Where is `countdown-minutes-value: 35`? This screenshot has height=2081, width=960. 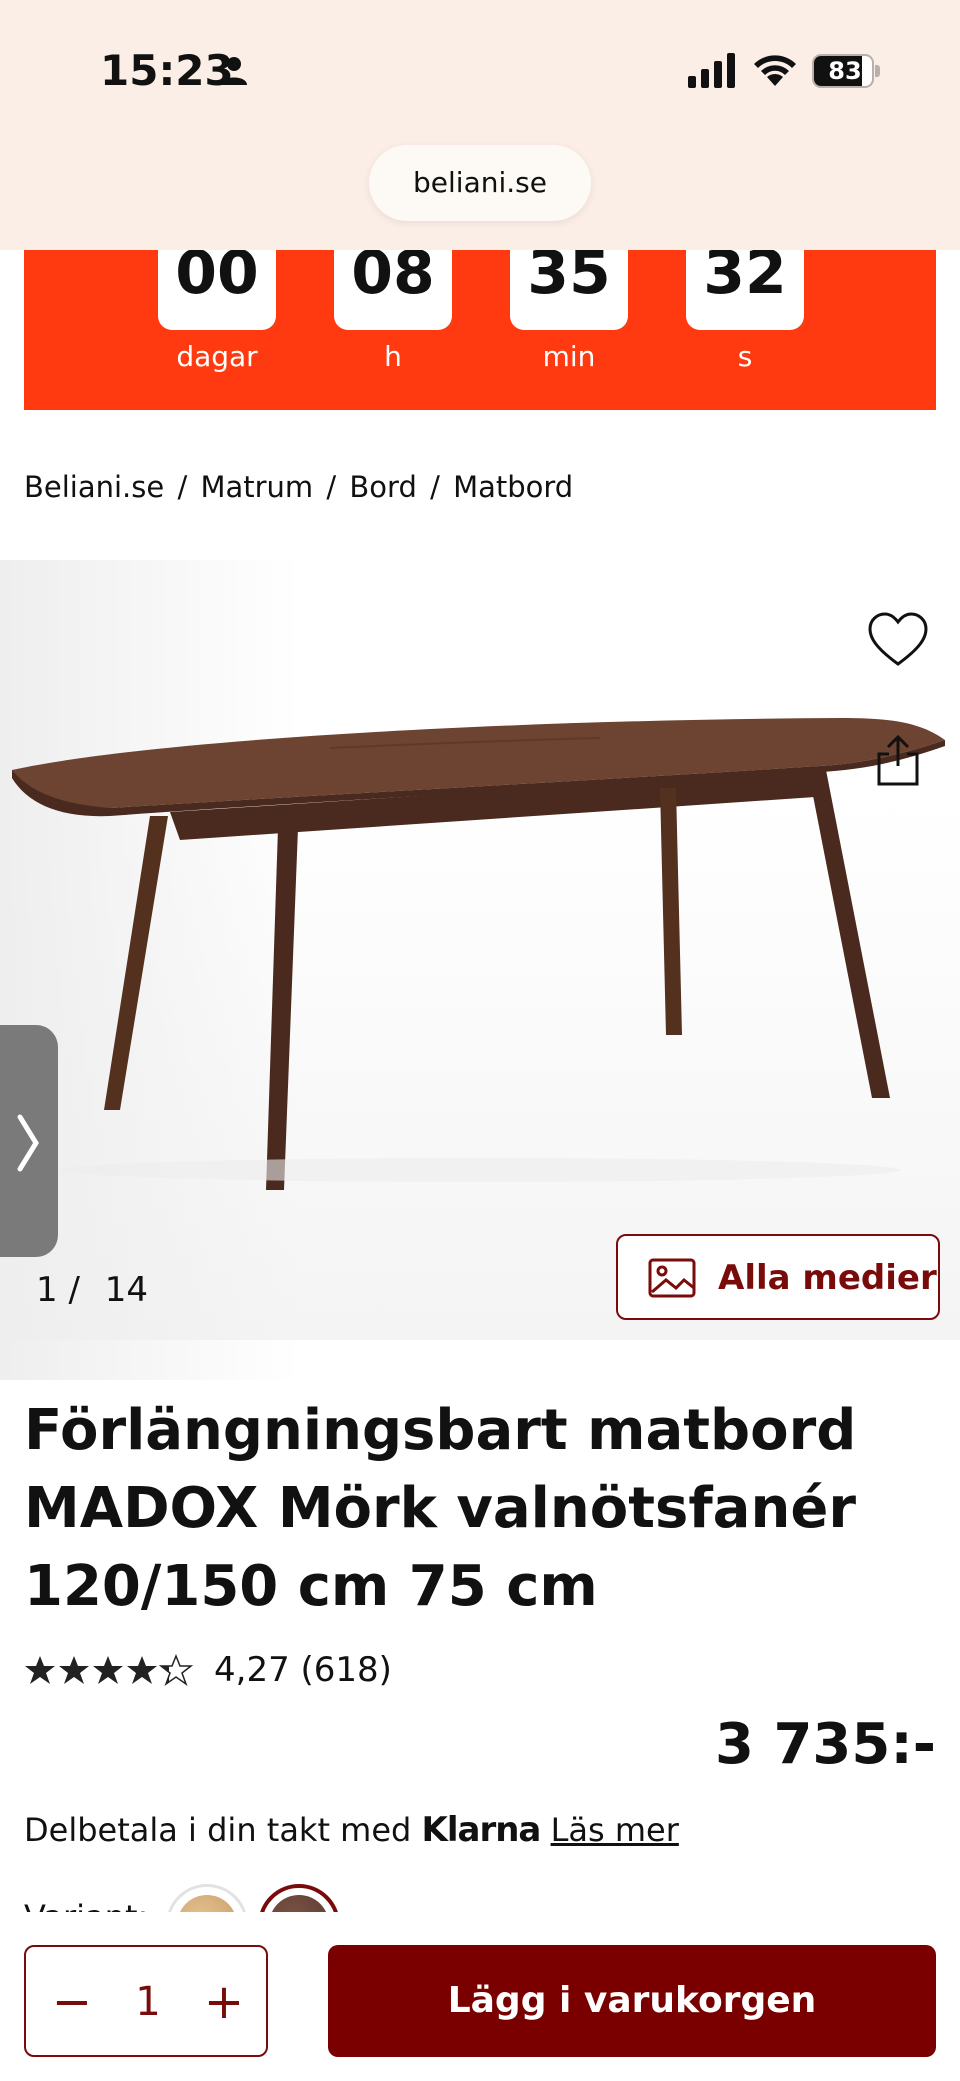
countdown-minutes-value: 35 is located at coordinates (569, 284).